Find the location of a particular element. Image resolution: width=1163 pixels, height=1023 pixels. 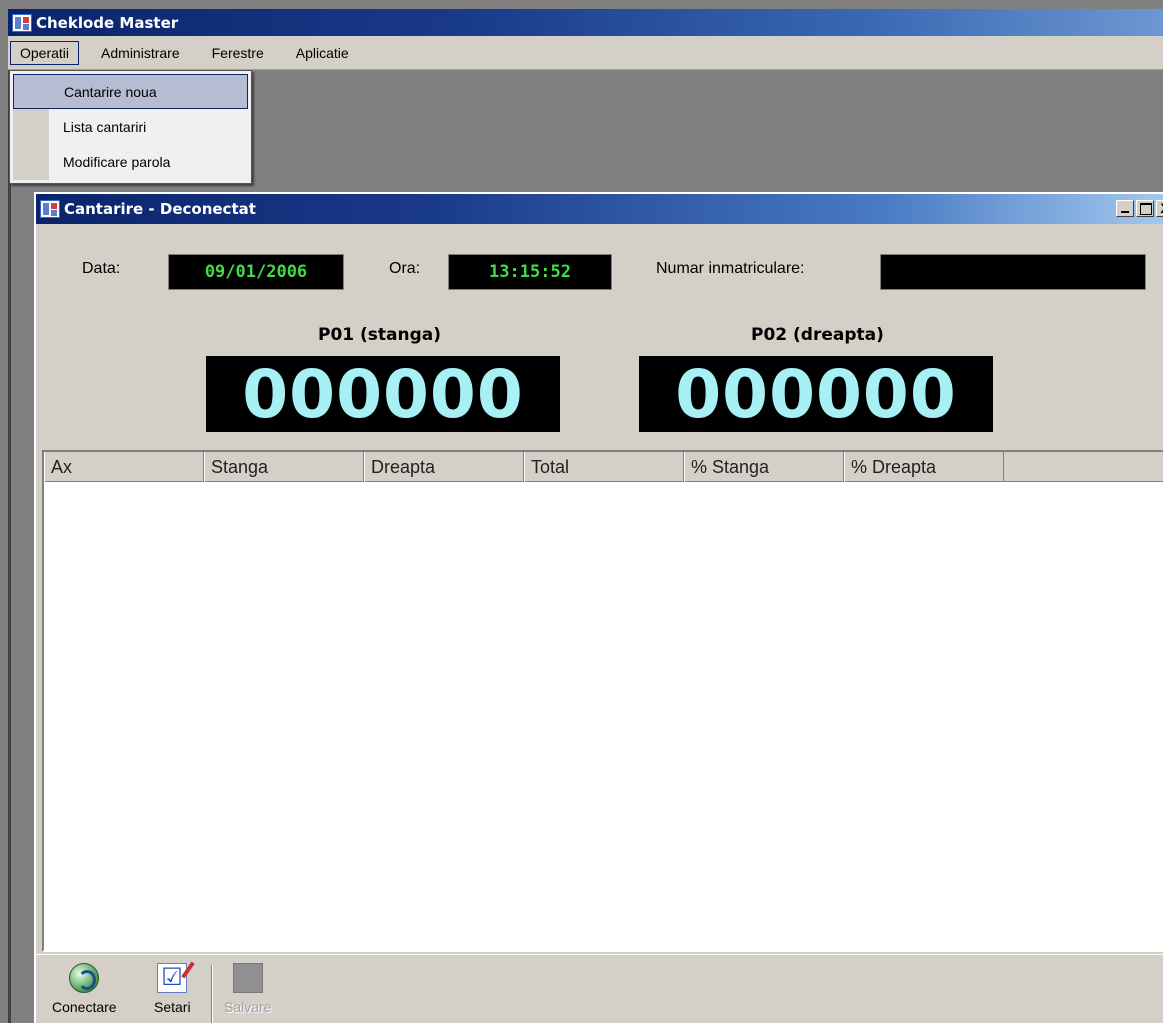

settings-icon is located at coordinates (172, 978).